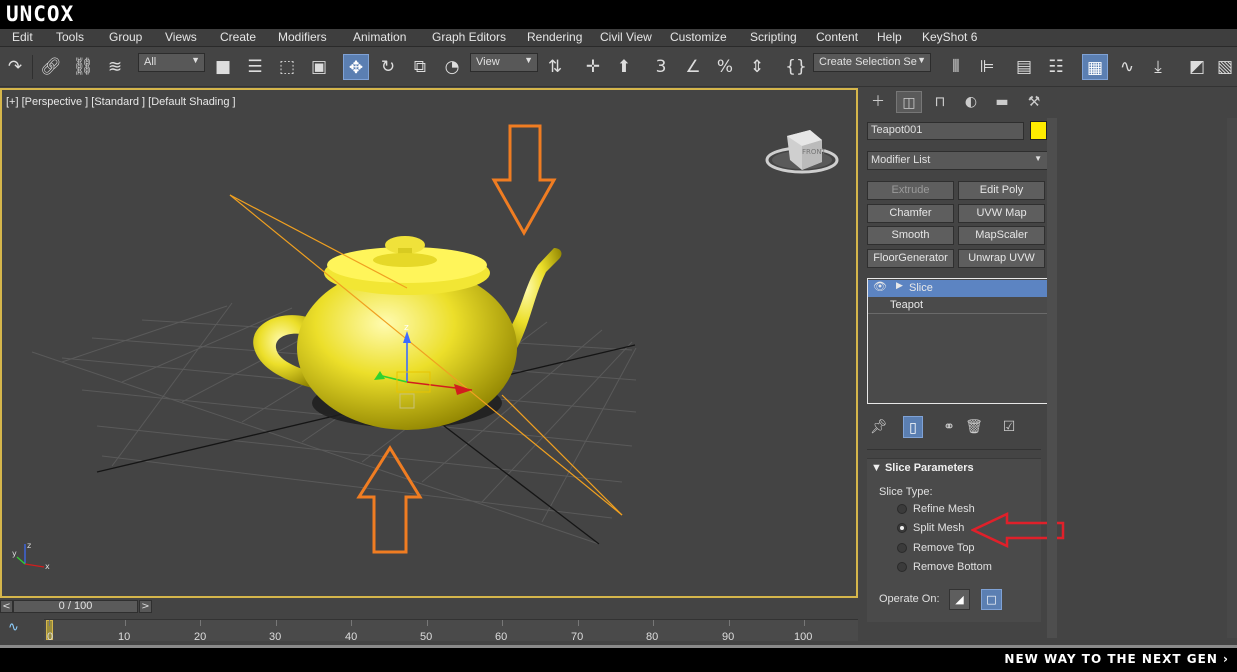  What do you see at coordinates (351, 623) in the screenshot?
I see `tick-mark` at bounding box center [351, 623].